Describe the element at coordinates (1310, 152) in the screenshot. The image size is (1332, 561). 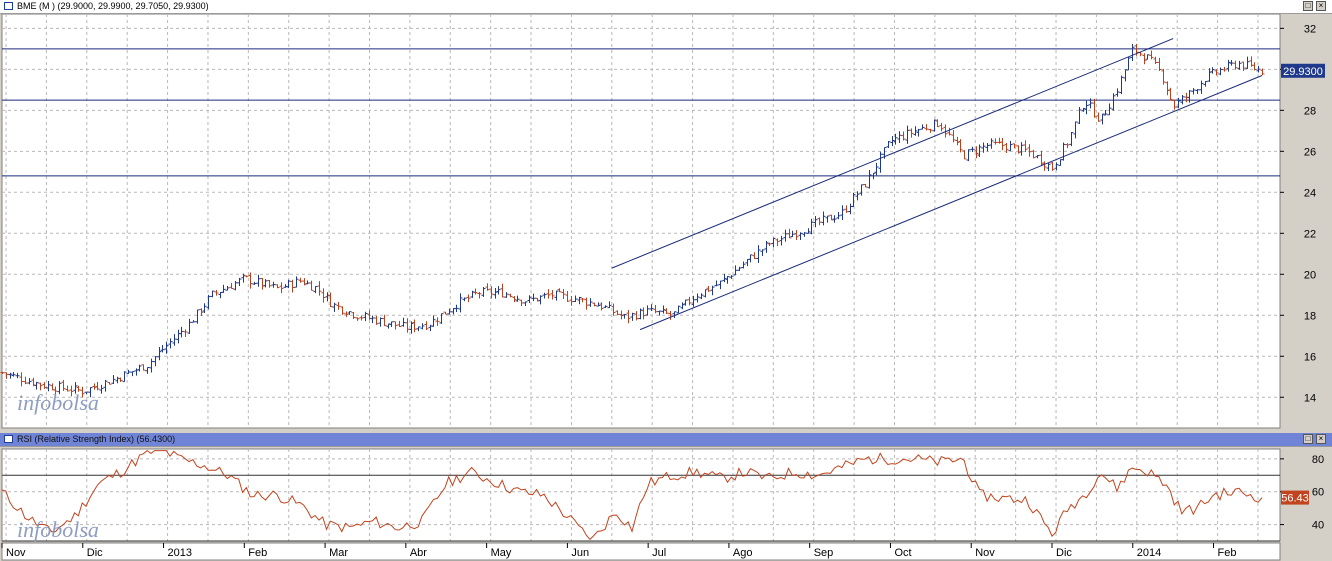
I see `y-tick-label: 26` at that location.